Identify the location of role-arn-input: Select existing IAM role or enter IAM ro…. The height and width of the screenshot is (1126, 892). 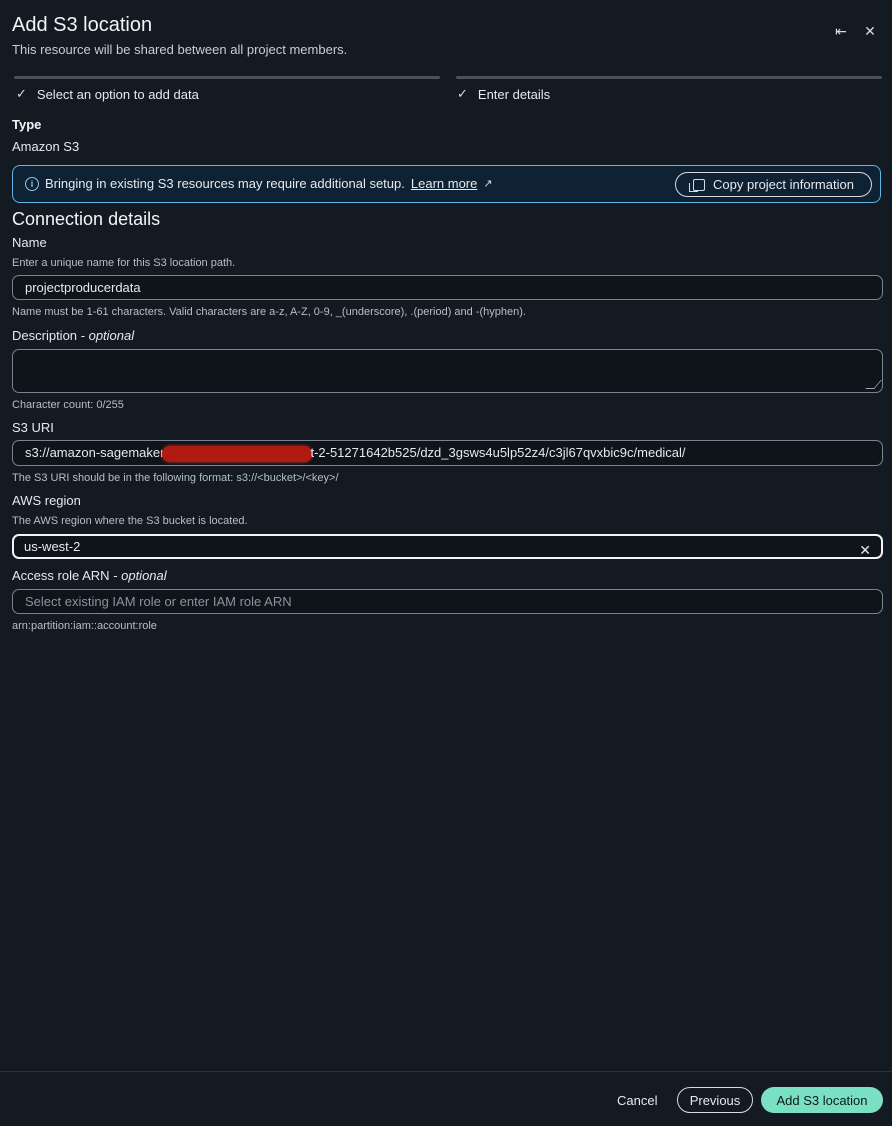
(447, 601).